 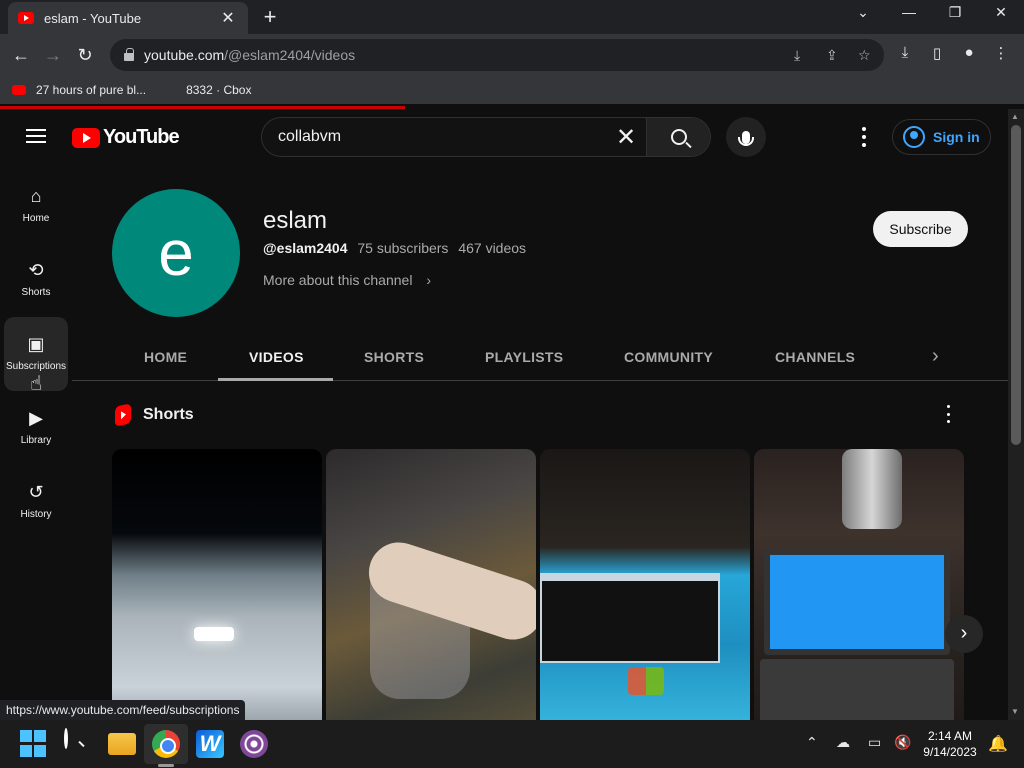 I want to click on chrome-menu-icon: ⋮, so click(x=1001, y=53).